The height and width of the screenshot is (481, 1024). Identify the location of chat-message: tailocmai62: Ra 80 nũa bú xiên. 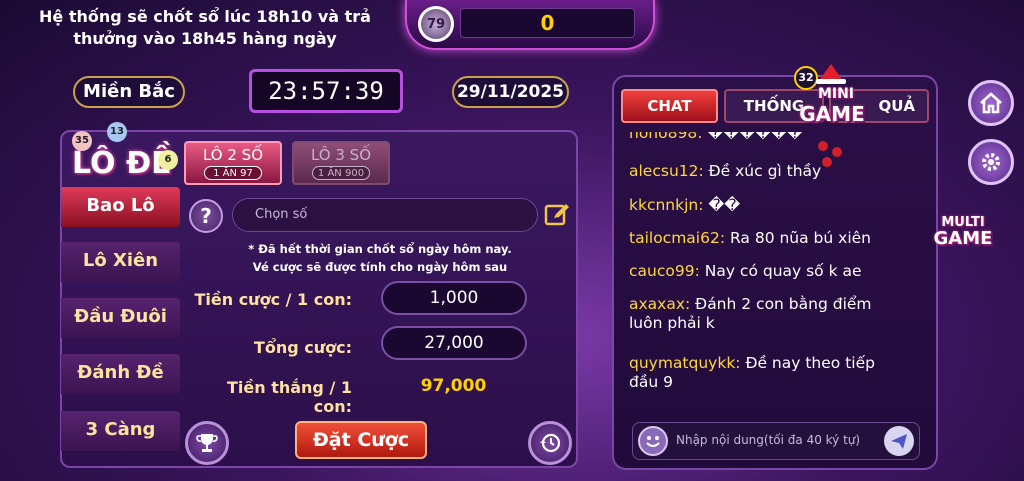
(764, 238).